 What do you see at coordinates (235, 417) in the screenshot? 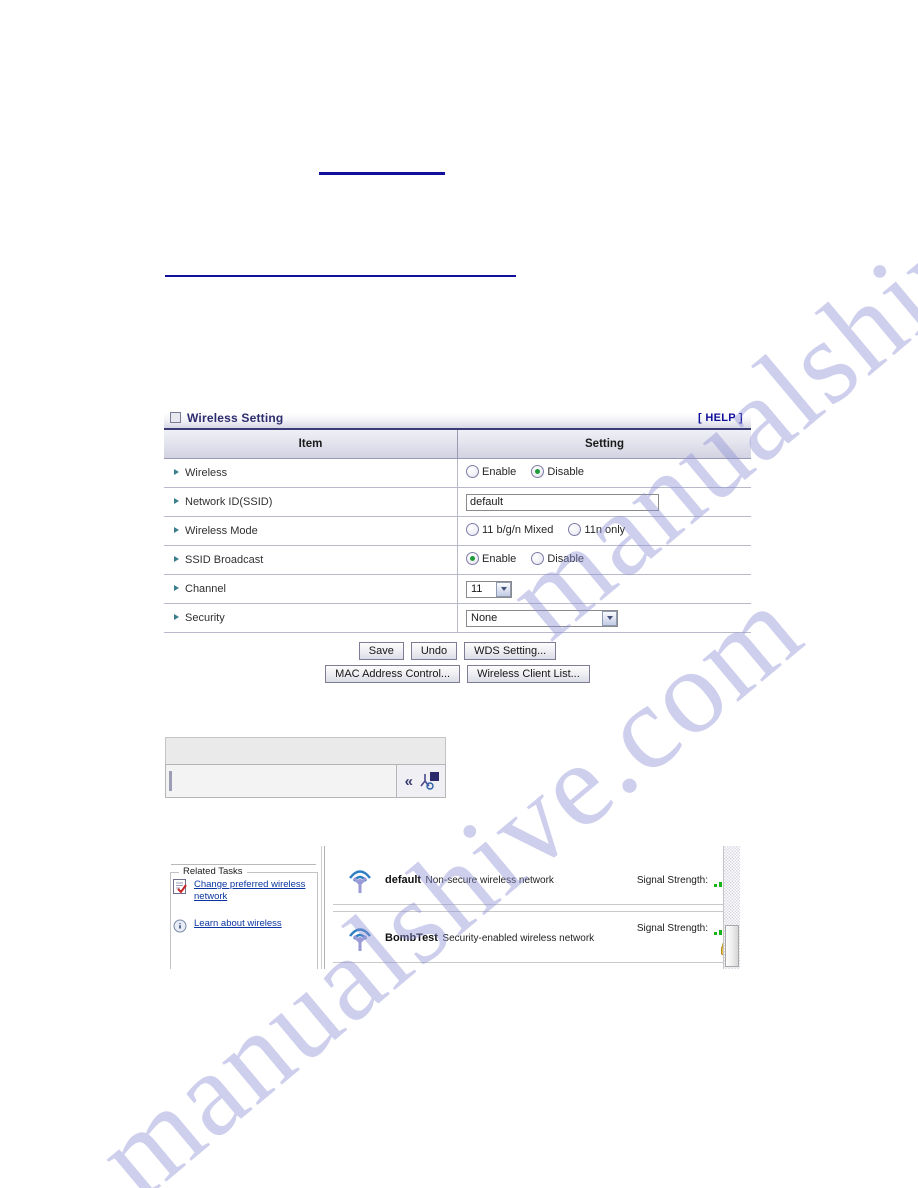
I see `page-title: Wireless Setting` at bounding box center [235, 417].